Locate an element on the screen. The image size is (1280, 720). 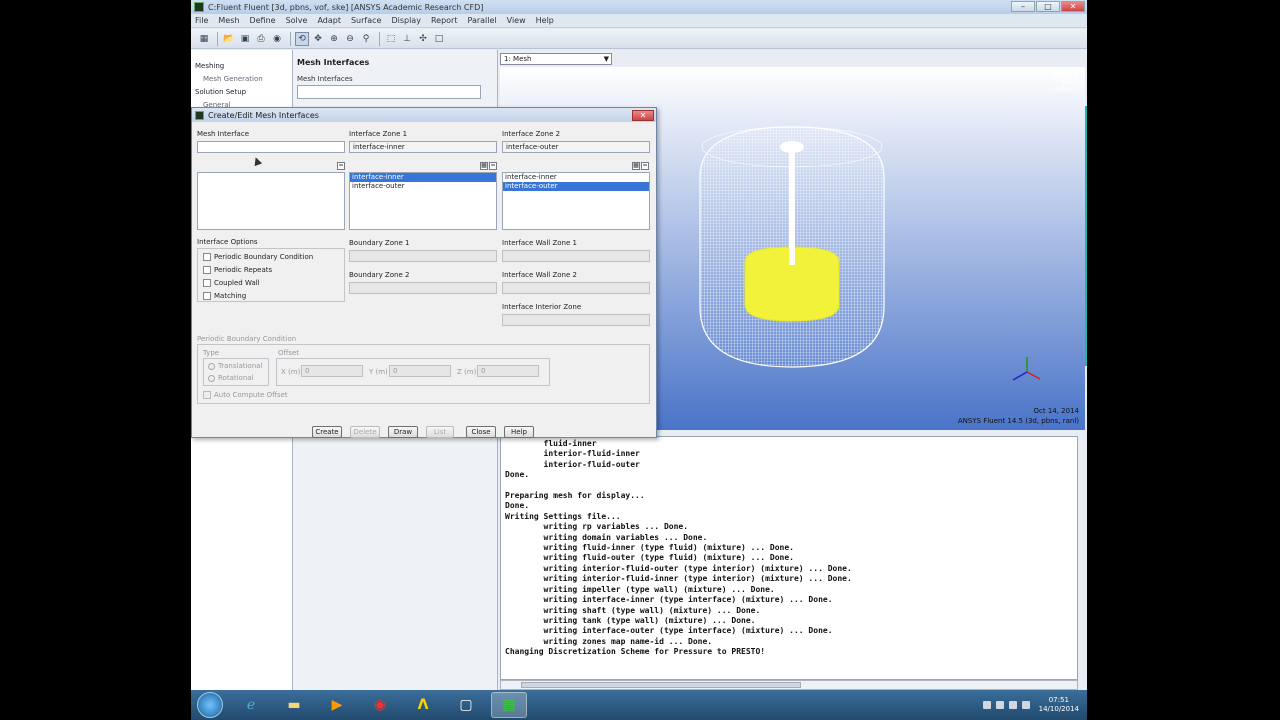
periodic-boundary-condition-checkbox: Periodic Boundary Condition is located at coordinates (258, 257).